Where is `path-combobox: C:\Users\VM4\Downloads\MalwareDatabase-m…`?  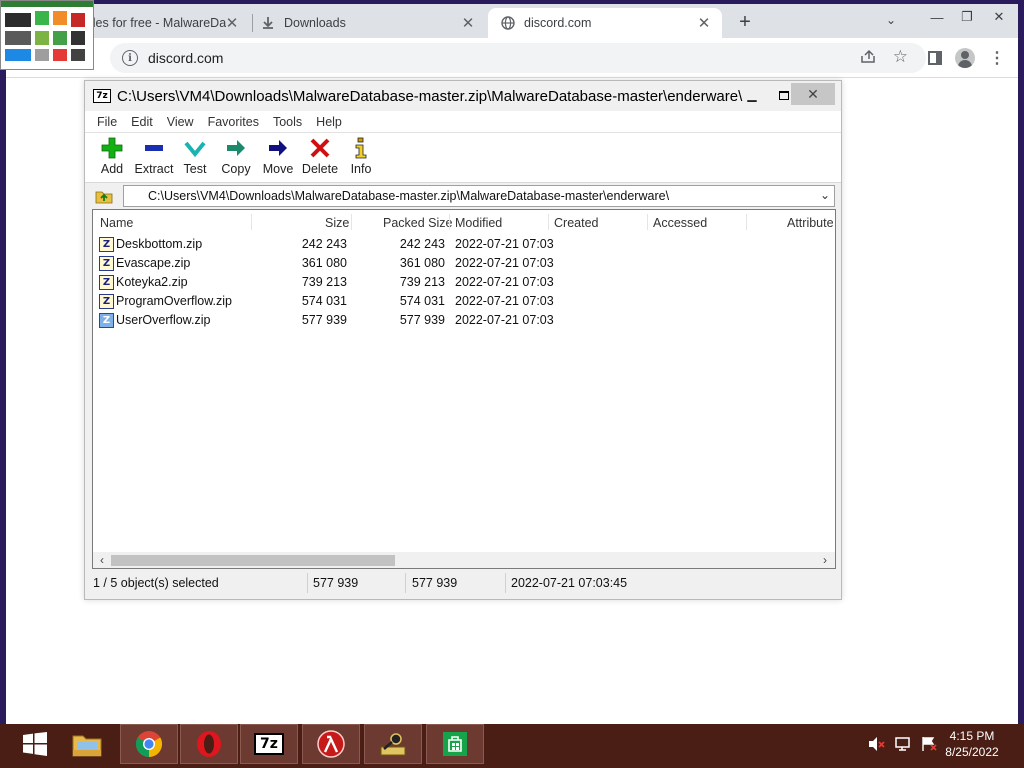
path-combobox: C:\Users\VM4\Downloads\MalwareDatabase-m… is located at coordinates (479, 196).